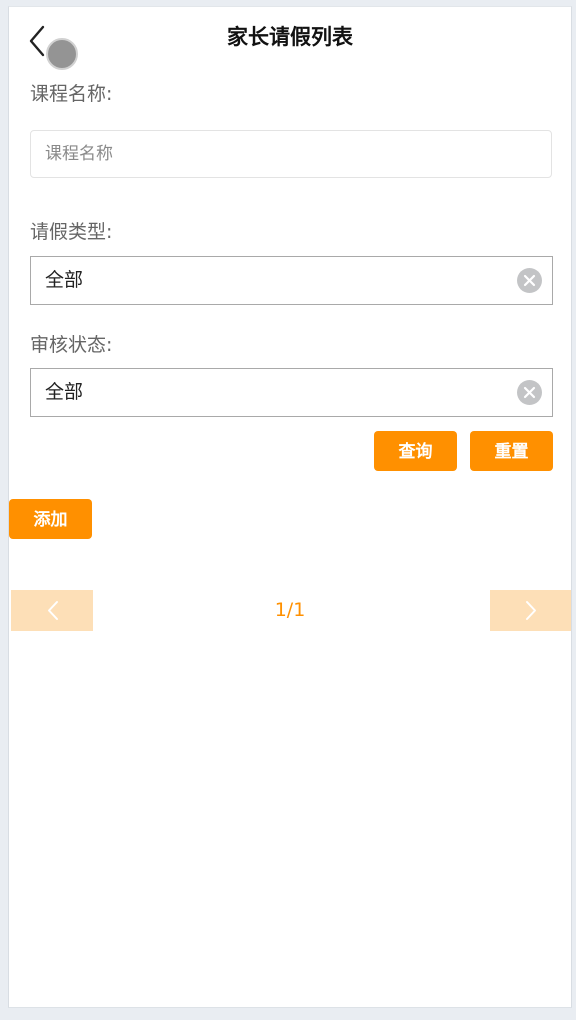 The image size is (576, 1020). What do you see at coordinates (290, 37) in the screenshot?
I see `page-title: 家长请假列表` at bounding box center [290, 37].